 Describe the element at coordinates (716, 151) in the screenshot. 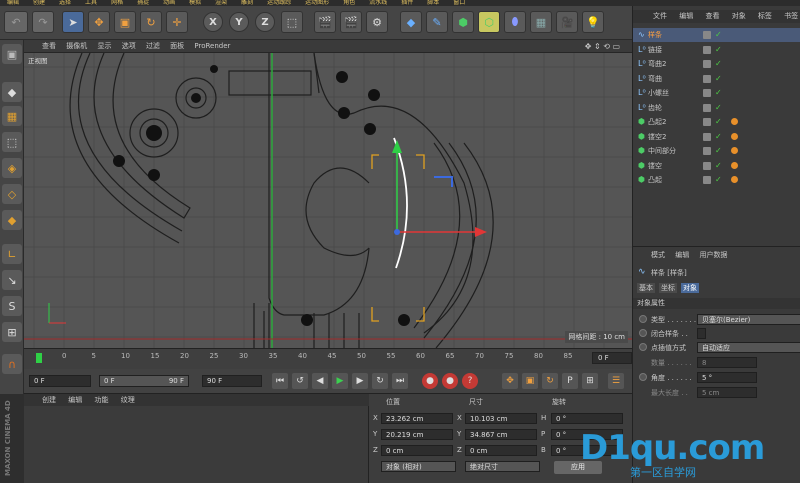

I see `object-row: ⬢ 中间部分 ✓` at that location.